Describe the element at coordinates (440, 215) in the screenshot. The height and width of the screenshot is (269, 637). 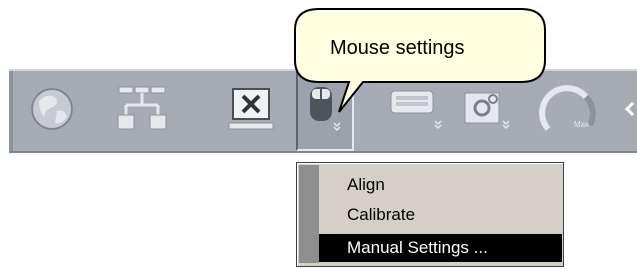
I see `menu-item-calibrate: Calibrate` at that location.